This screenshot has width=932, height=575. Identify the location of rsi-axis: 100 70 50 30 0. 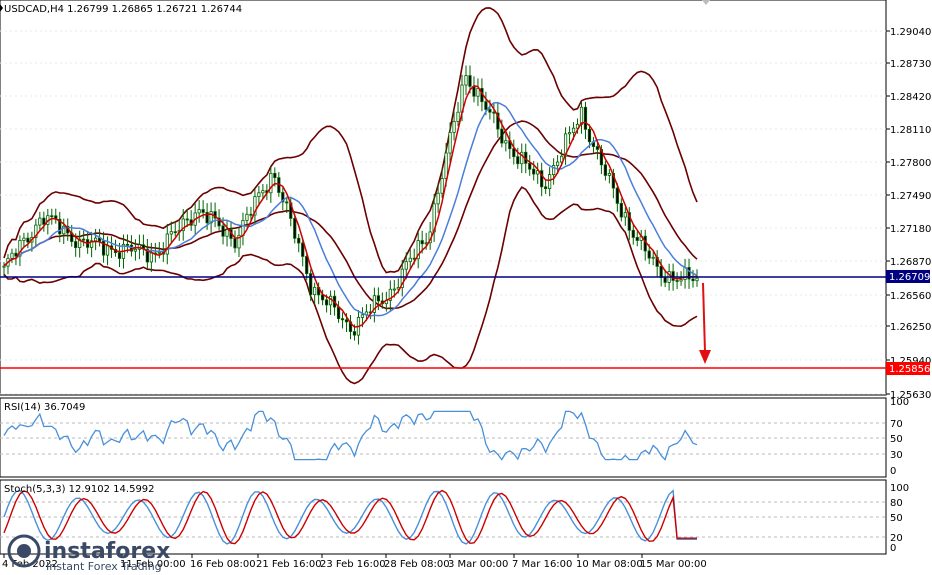
(899, 437).